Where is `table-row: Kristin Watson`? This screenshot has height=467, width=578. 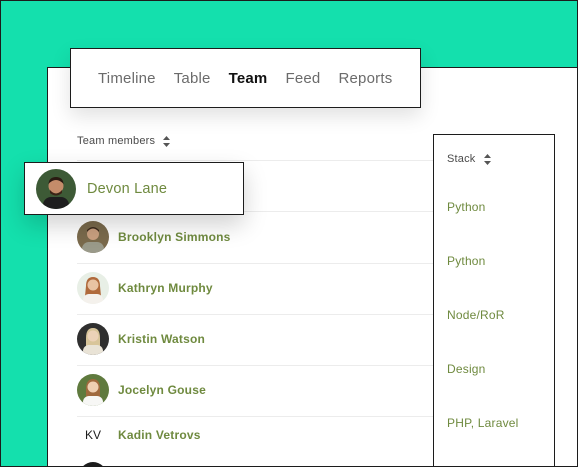
table-row: Kristin Watson is located at coordinates (141, 339).